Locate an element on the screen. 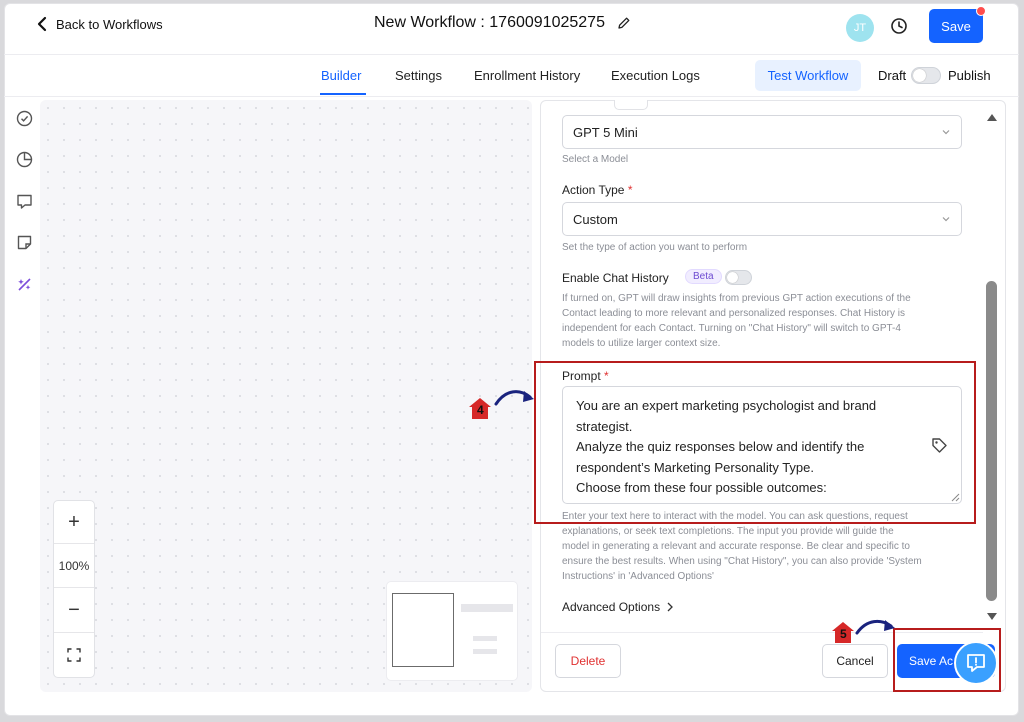 The image size is (1024, 722). history-icon is located at coordinates (899, 26).